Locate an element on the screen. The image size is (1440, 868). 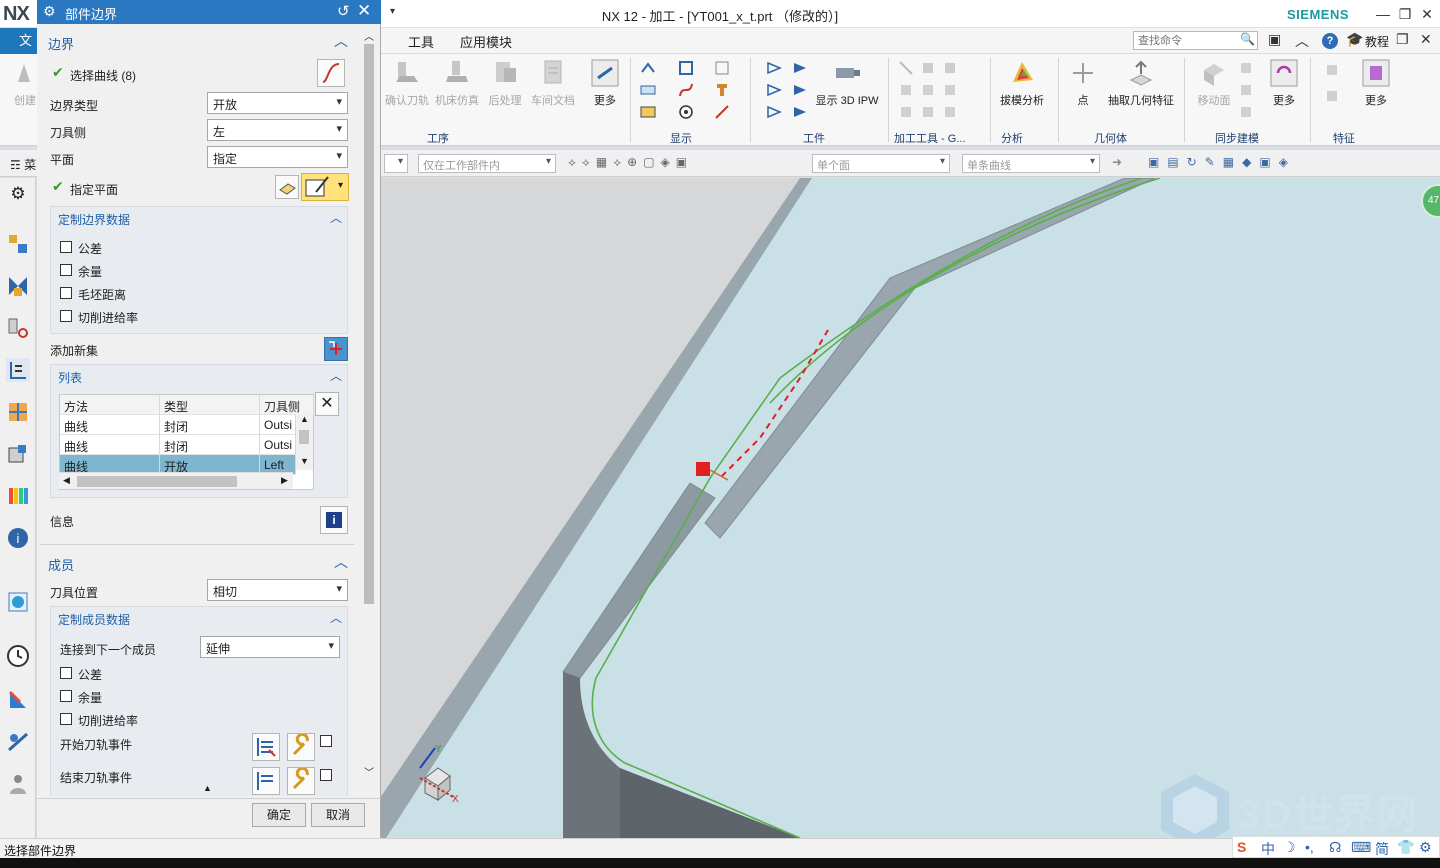
start-event-edit-button is located at coordinates (301, 746).